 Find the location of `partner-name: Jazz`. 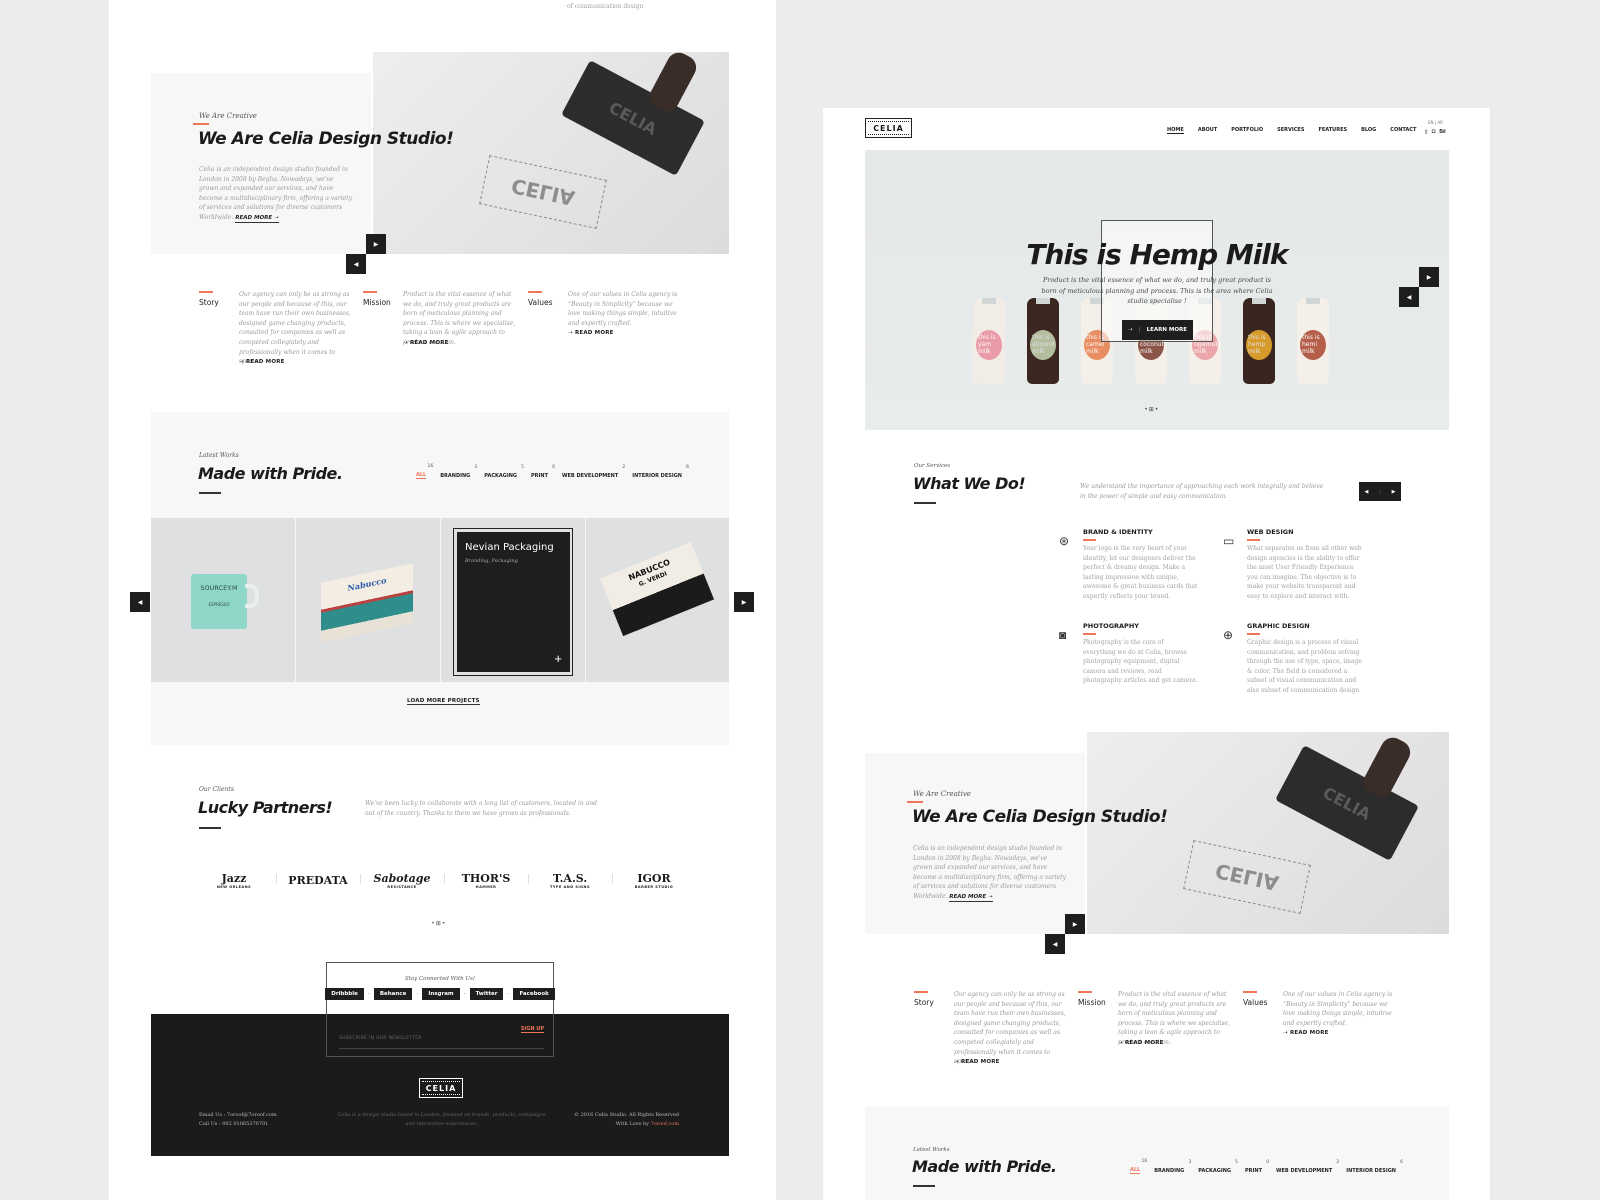

partner-name: Jazz is located at coordinates (234, 878).